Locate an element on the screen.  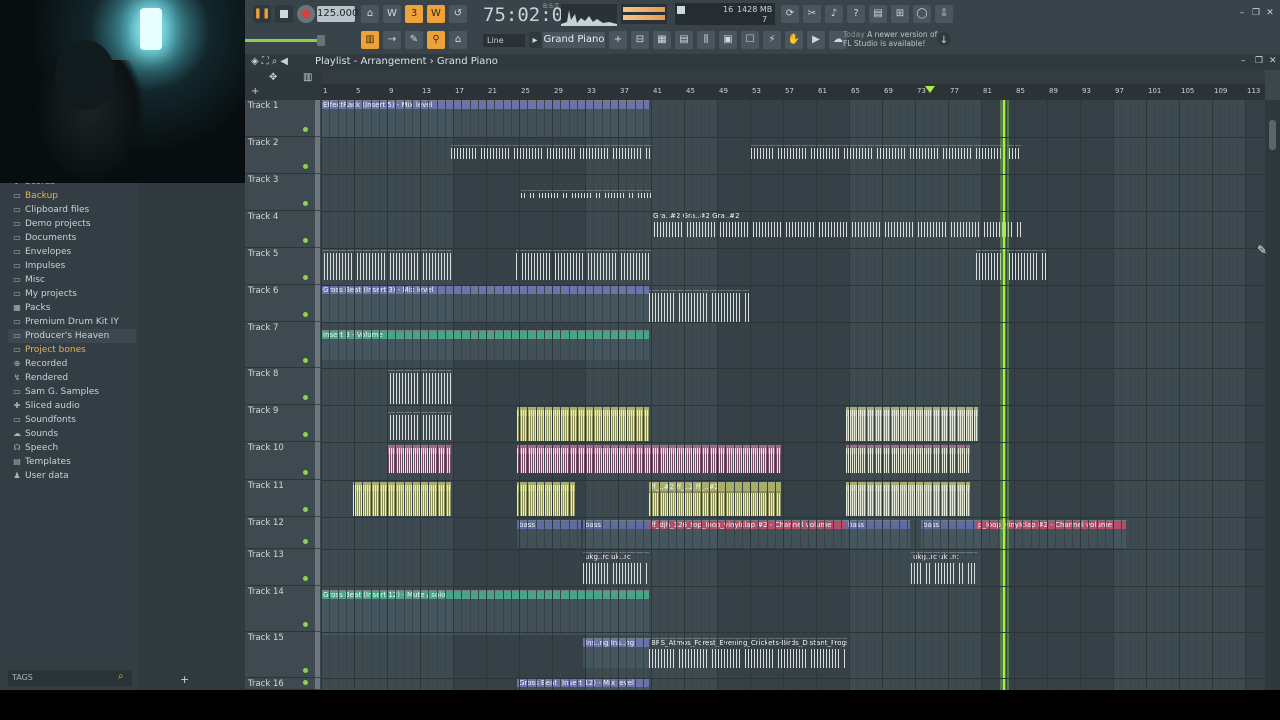
playhead is located at coordinates (1004, 395).